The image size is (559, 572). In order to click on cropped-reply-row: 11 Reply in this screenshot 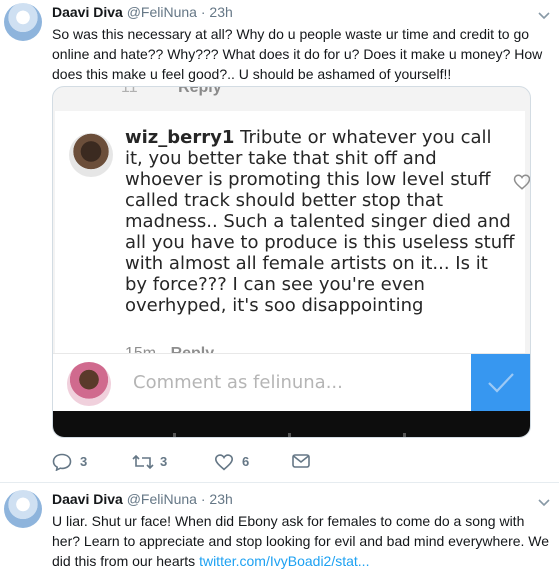, I will do `click(171, 91)`.